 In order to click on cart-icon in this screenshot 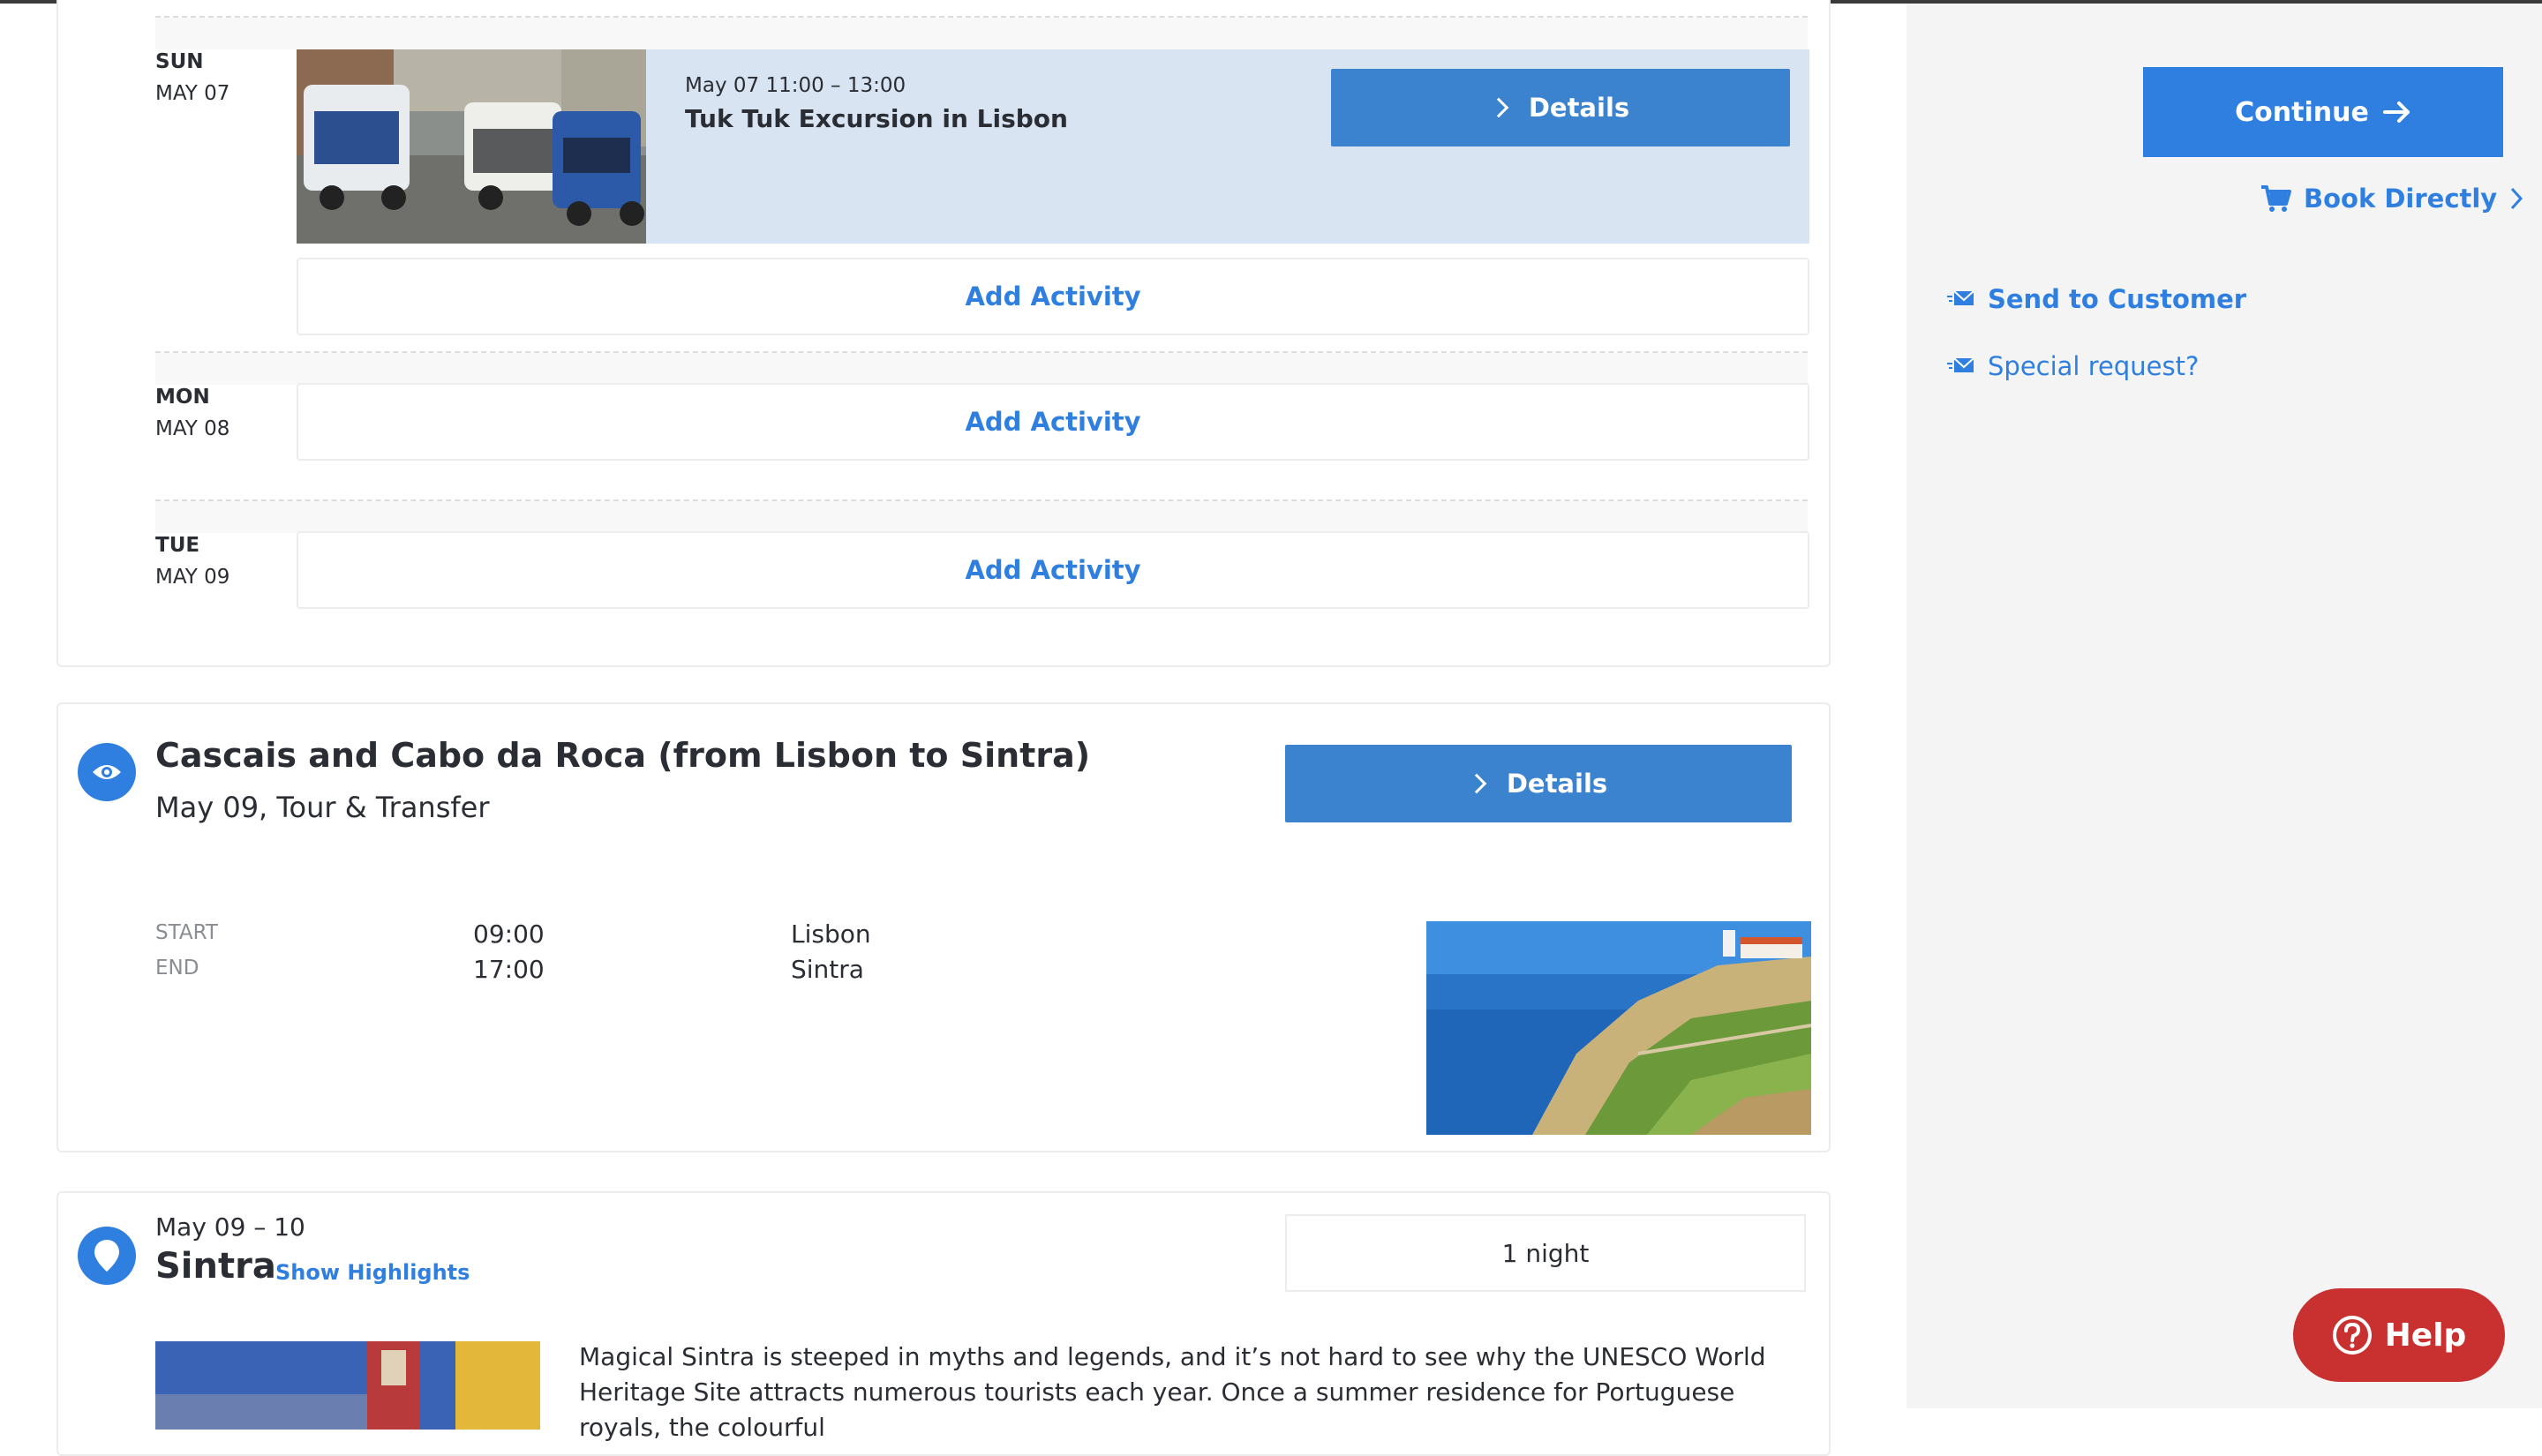, I will do `click(2276, 198)`.